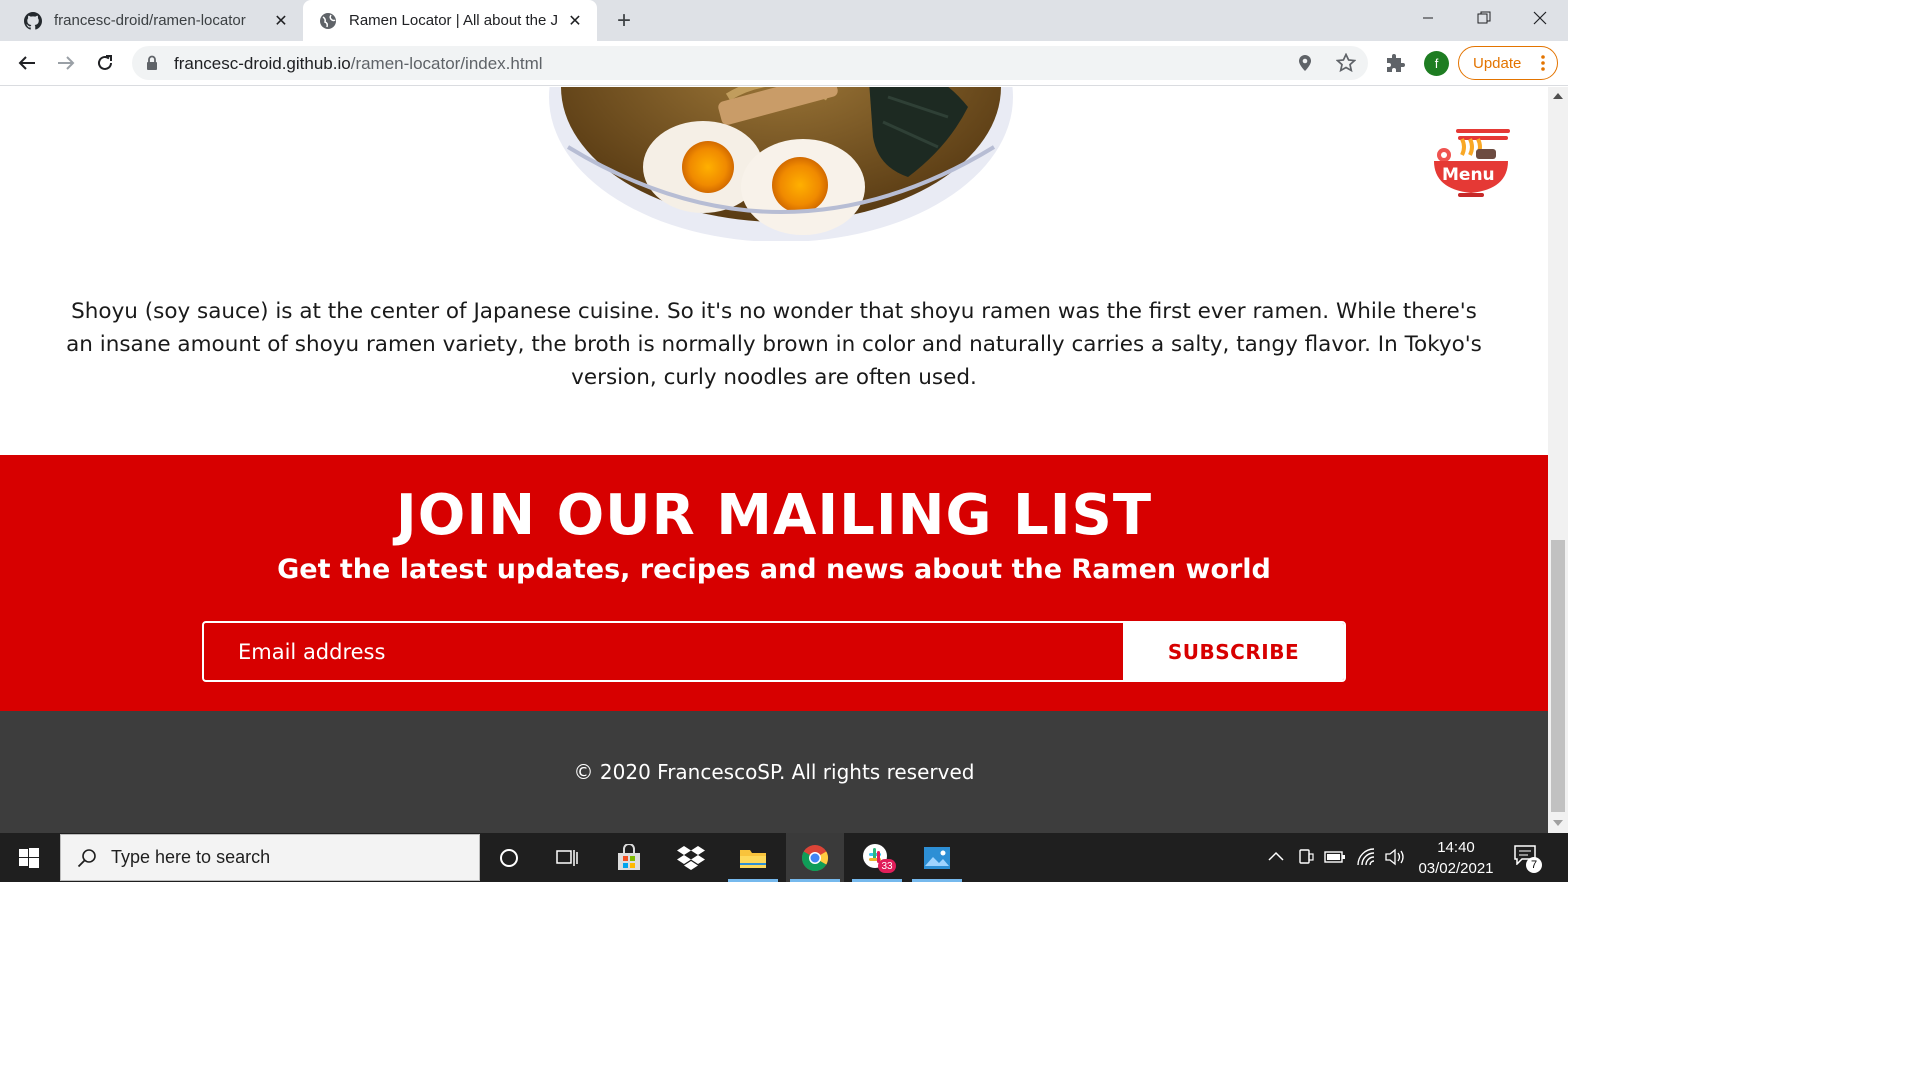 The image size is (1920, 1080). I want to click on microsoft-store-icon, so click(629, 857).